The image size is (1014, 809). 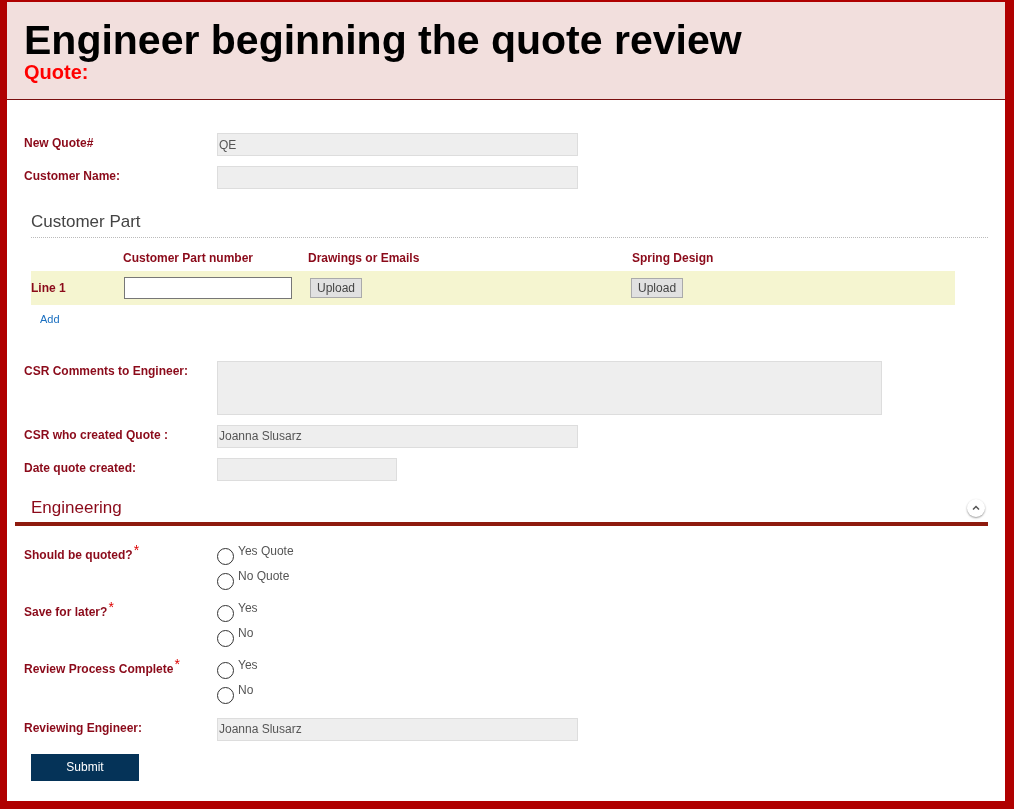 What do you see at coordinates (73, 176) in the screenshot?
I see `field-label: Customer Name:` at bounding box center [73, 176].